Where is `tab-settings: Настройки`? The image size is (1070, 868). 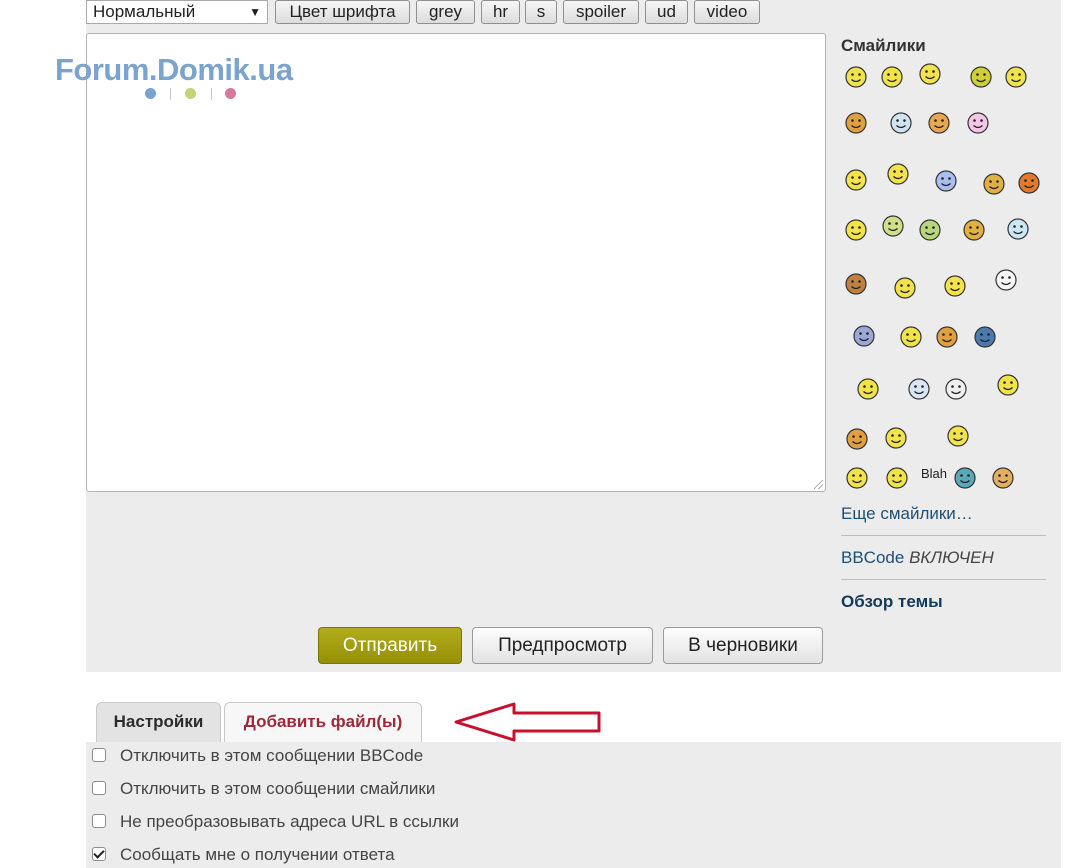
tab-settings: Настройки is located at coordinates (158, 722).